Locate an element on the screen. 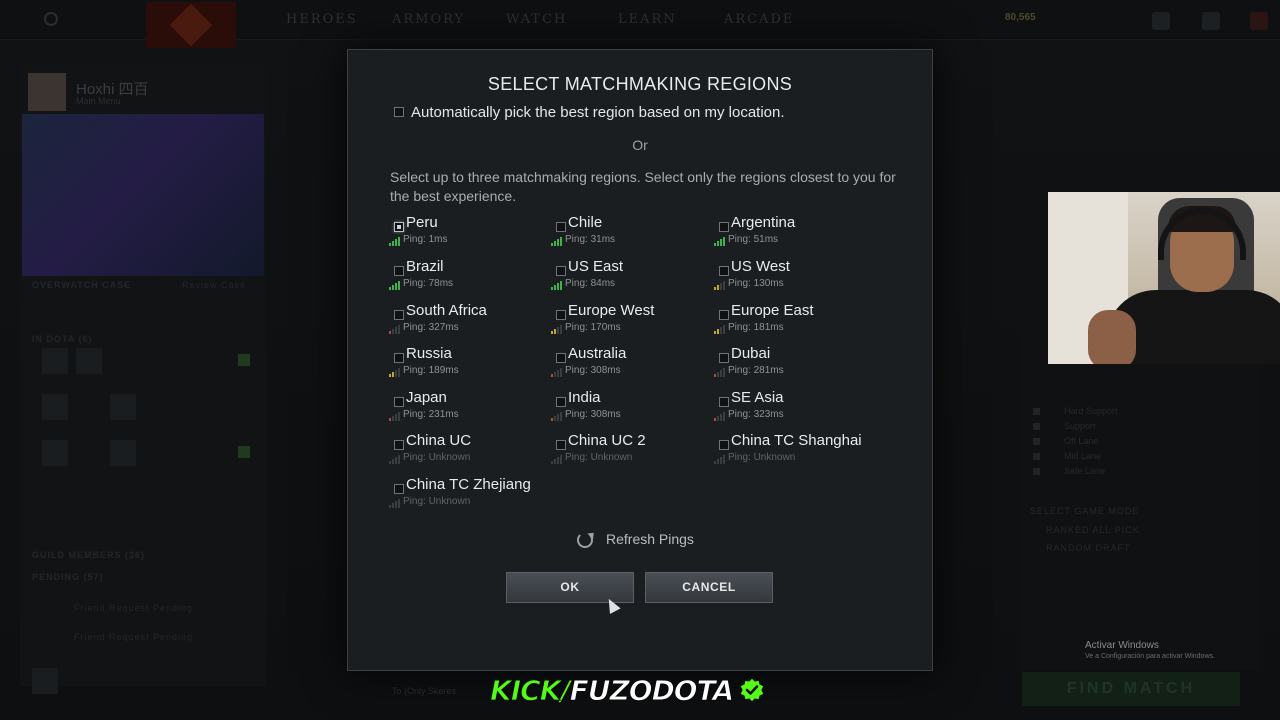  region-china-tc-zhejiang: China TC Zhejiang Ping: Unknown is located at coordinates (457, 496).